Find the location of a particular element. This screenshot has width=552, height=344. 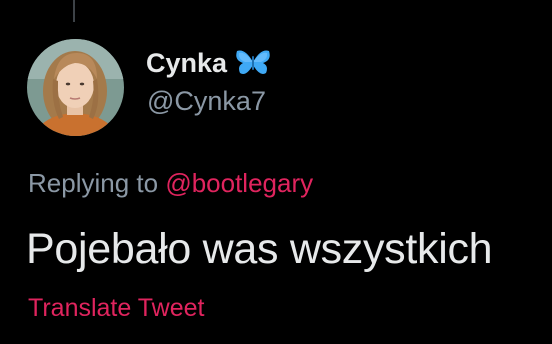

avatar-image is located at coordinates (75, 87).